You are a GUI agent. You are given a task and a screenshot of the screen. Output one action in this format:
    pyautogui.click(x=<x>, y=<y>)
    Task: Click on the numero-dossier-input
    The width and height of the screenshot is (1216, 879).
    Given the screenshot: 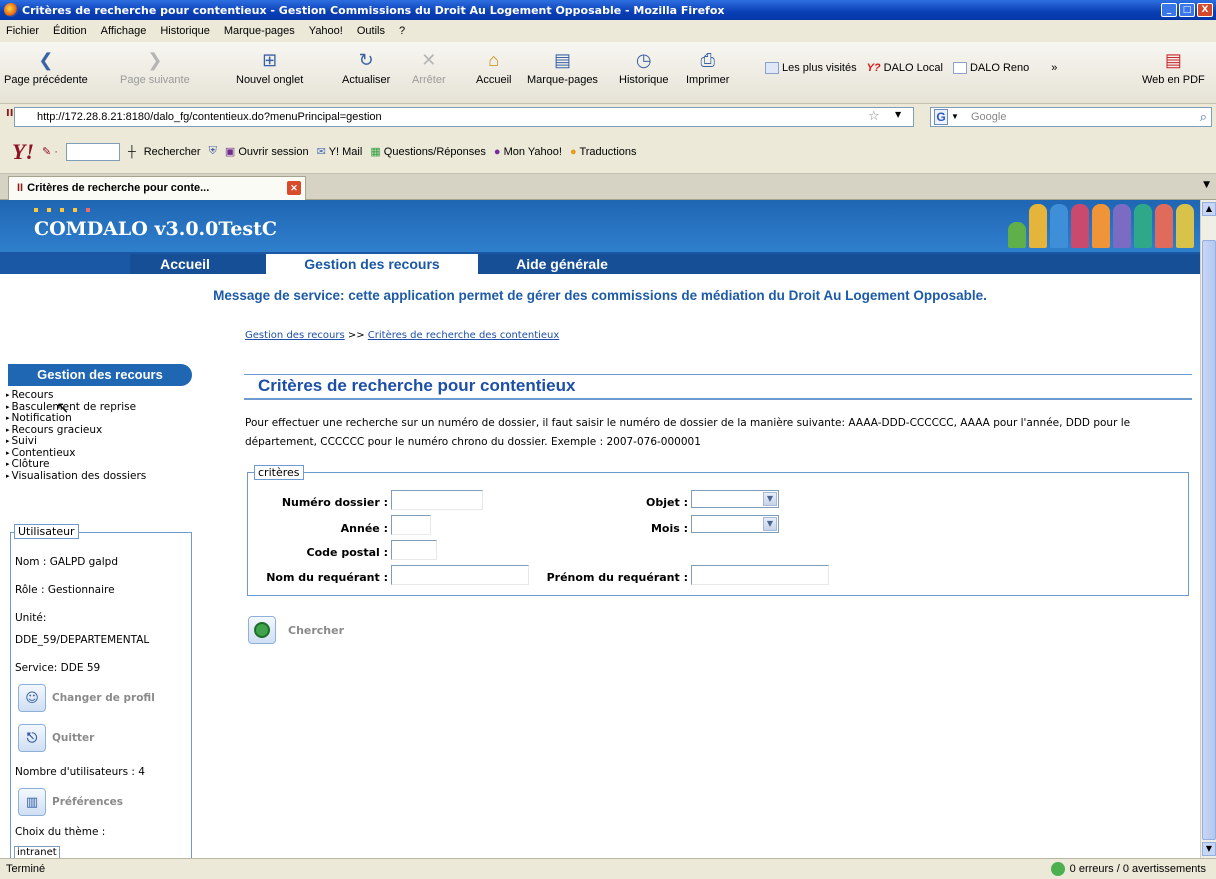 What is the action you would take?
    pyautogui.click(x=437, y=500)
    